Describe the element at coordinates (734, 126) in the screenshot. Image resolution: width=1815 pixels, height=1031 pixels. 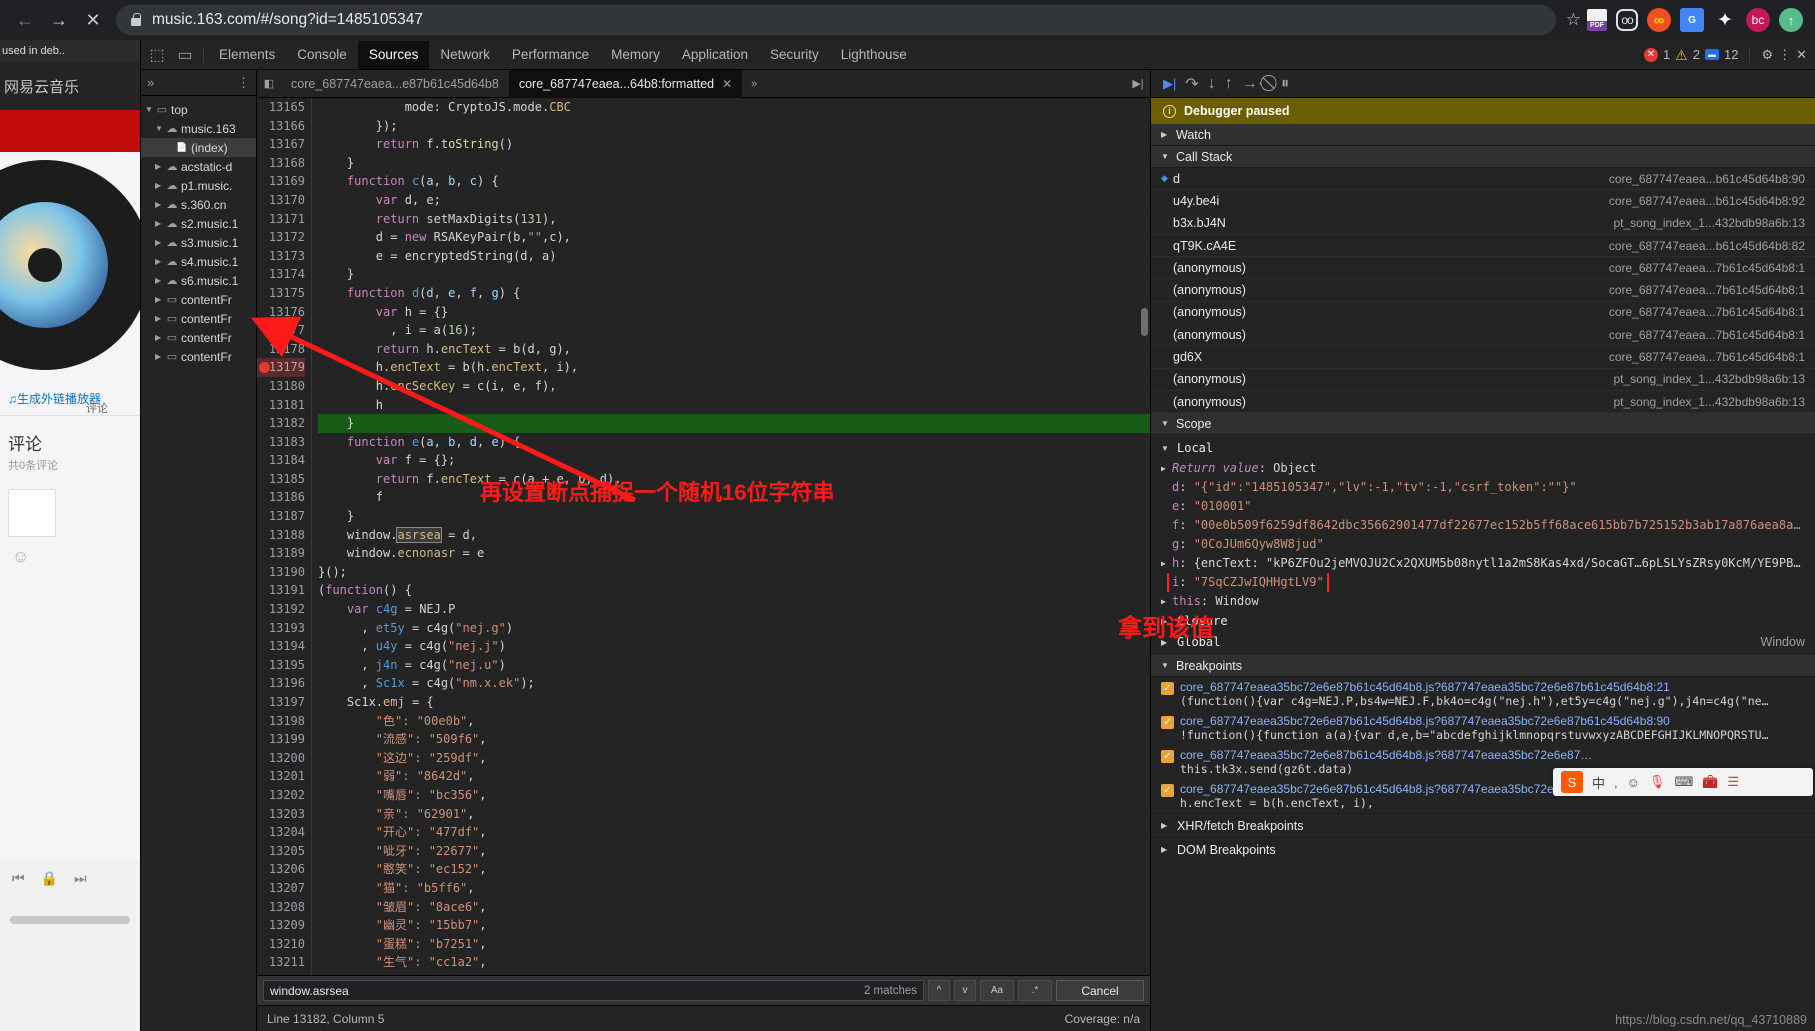
I see `code-line: });` at that location.